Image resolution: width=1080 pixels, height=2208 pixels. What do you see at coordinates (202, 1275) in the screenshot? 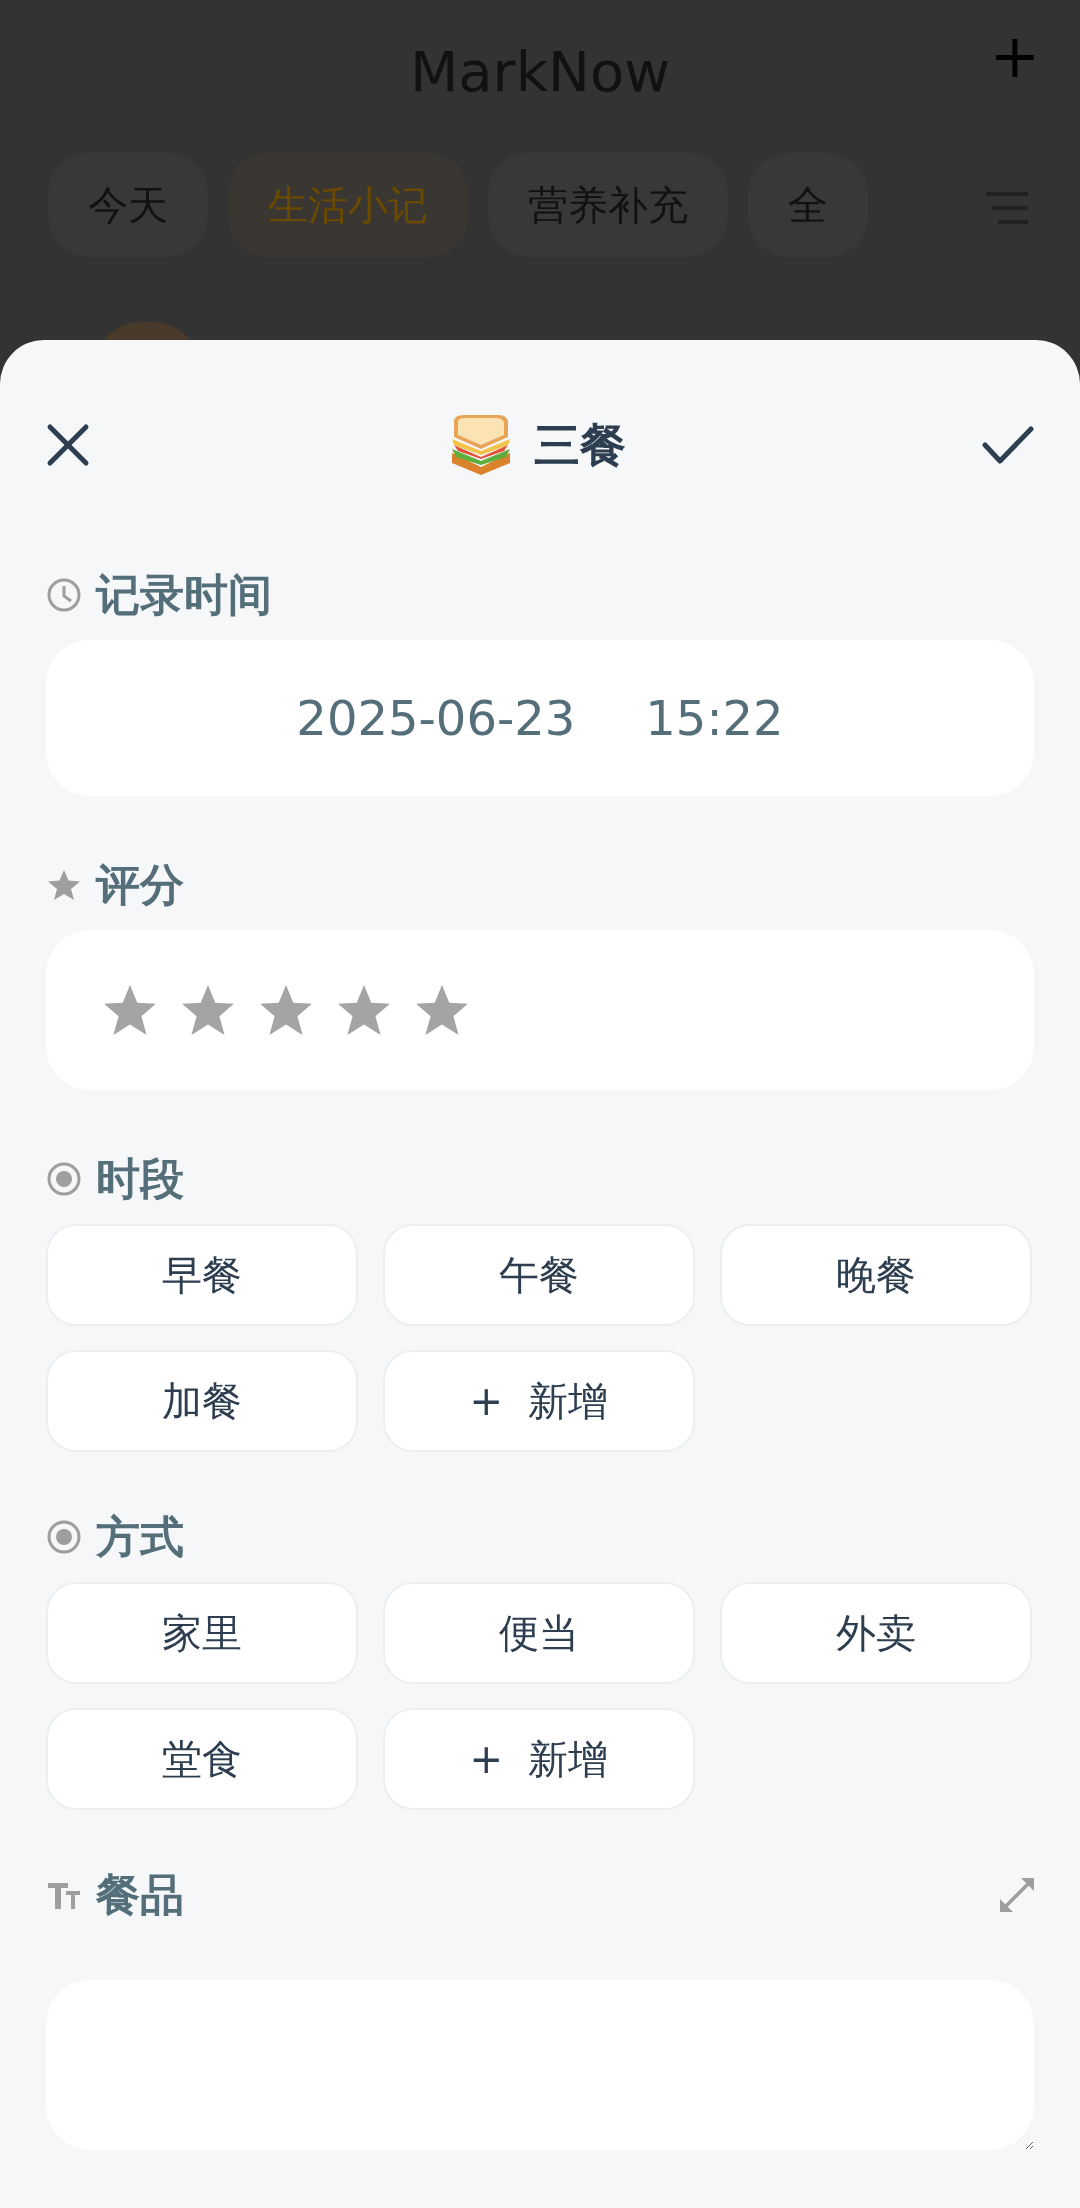
I see `option-chip: 早餐` at bounding box center [202, 1275].